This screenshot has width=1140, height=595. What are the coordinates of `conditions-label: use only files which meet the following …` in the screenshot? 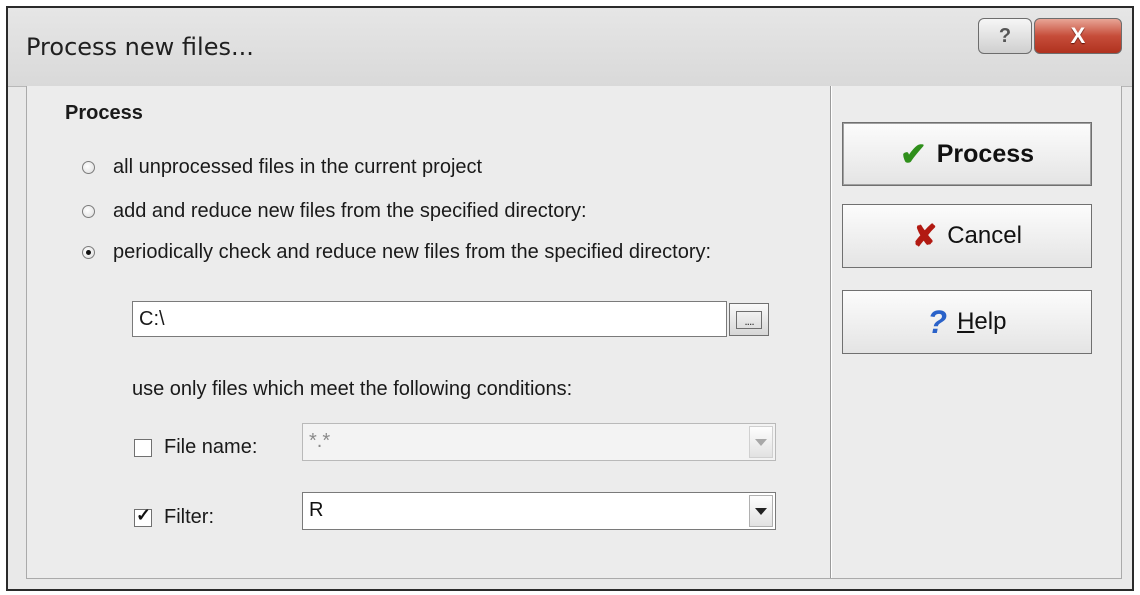 It's located at (352, 389).